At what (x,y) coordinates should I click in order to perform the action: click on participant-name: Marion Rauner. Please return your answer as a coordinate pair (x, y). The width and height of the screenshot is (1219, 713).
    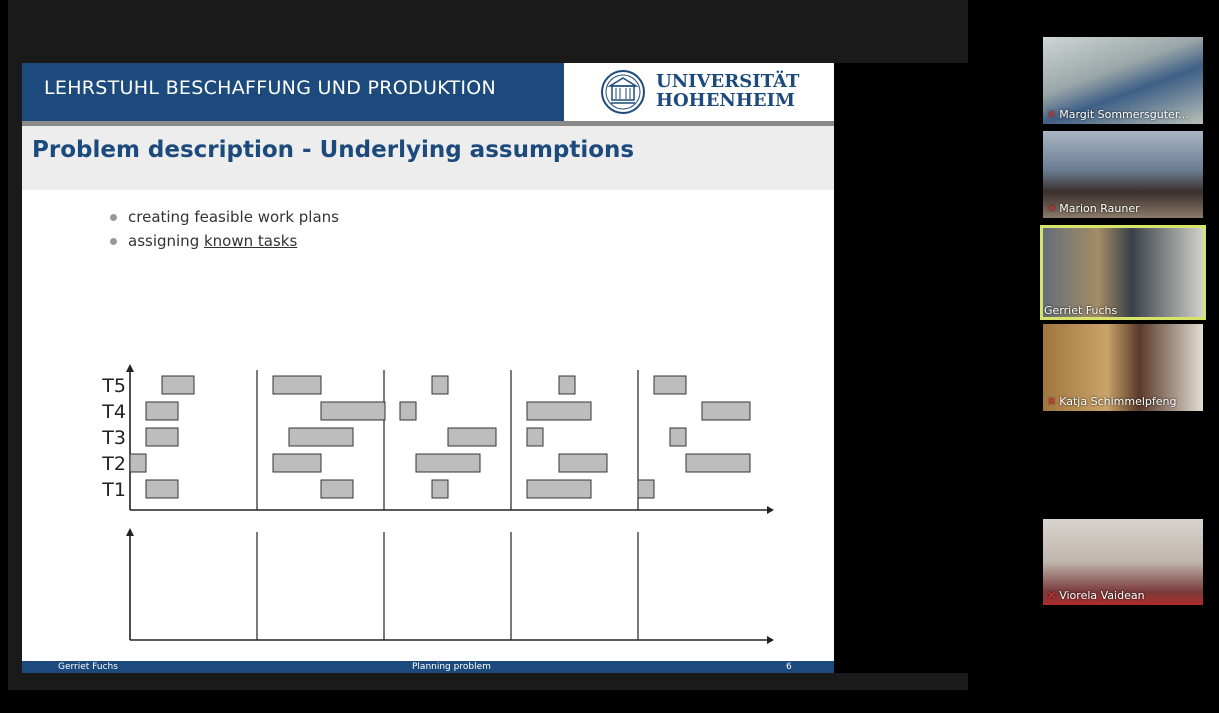
    Looking at the image, I should click on (1099, 208).